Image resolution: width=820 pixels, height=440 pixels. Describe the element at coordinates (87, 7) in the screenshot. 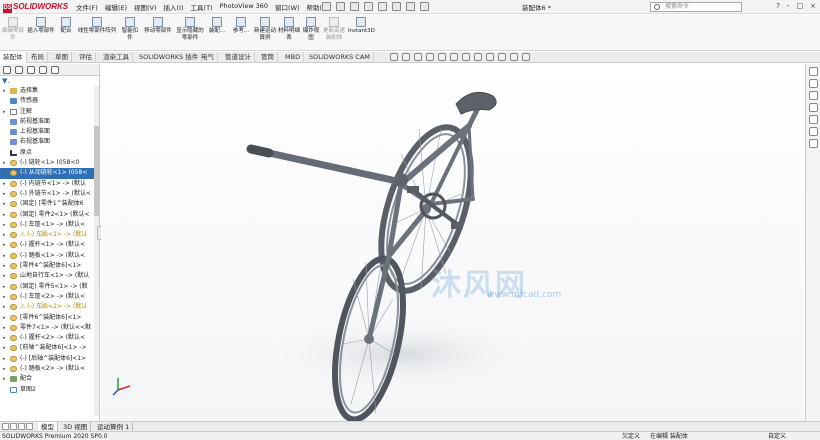

I see `menu-file: 文件(F)` at that location.